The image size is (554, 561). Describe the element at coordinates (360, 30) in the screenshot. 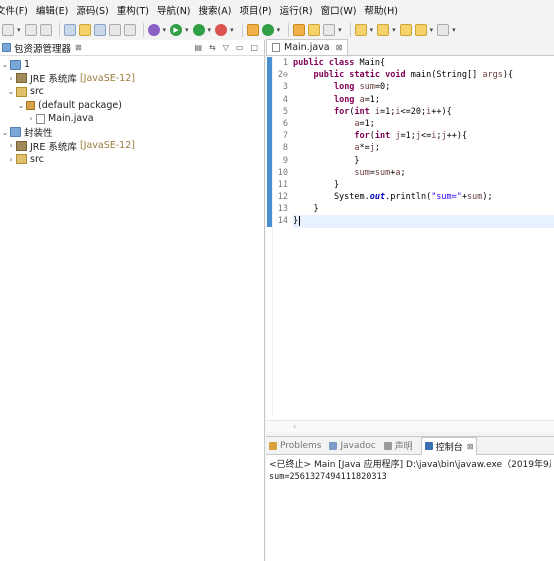

I see `next-annotation-icon` at that location.